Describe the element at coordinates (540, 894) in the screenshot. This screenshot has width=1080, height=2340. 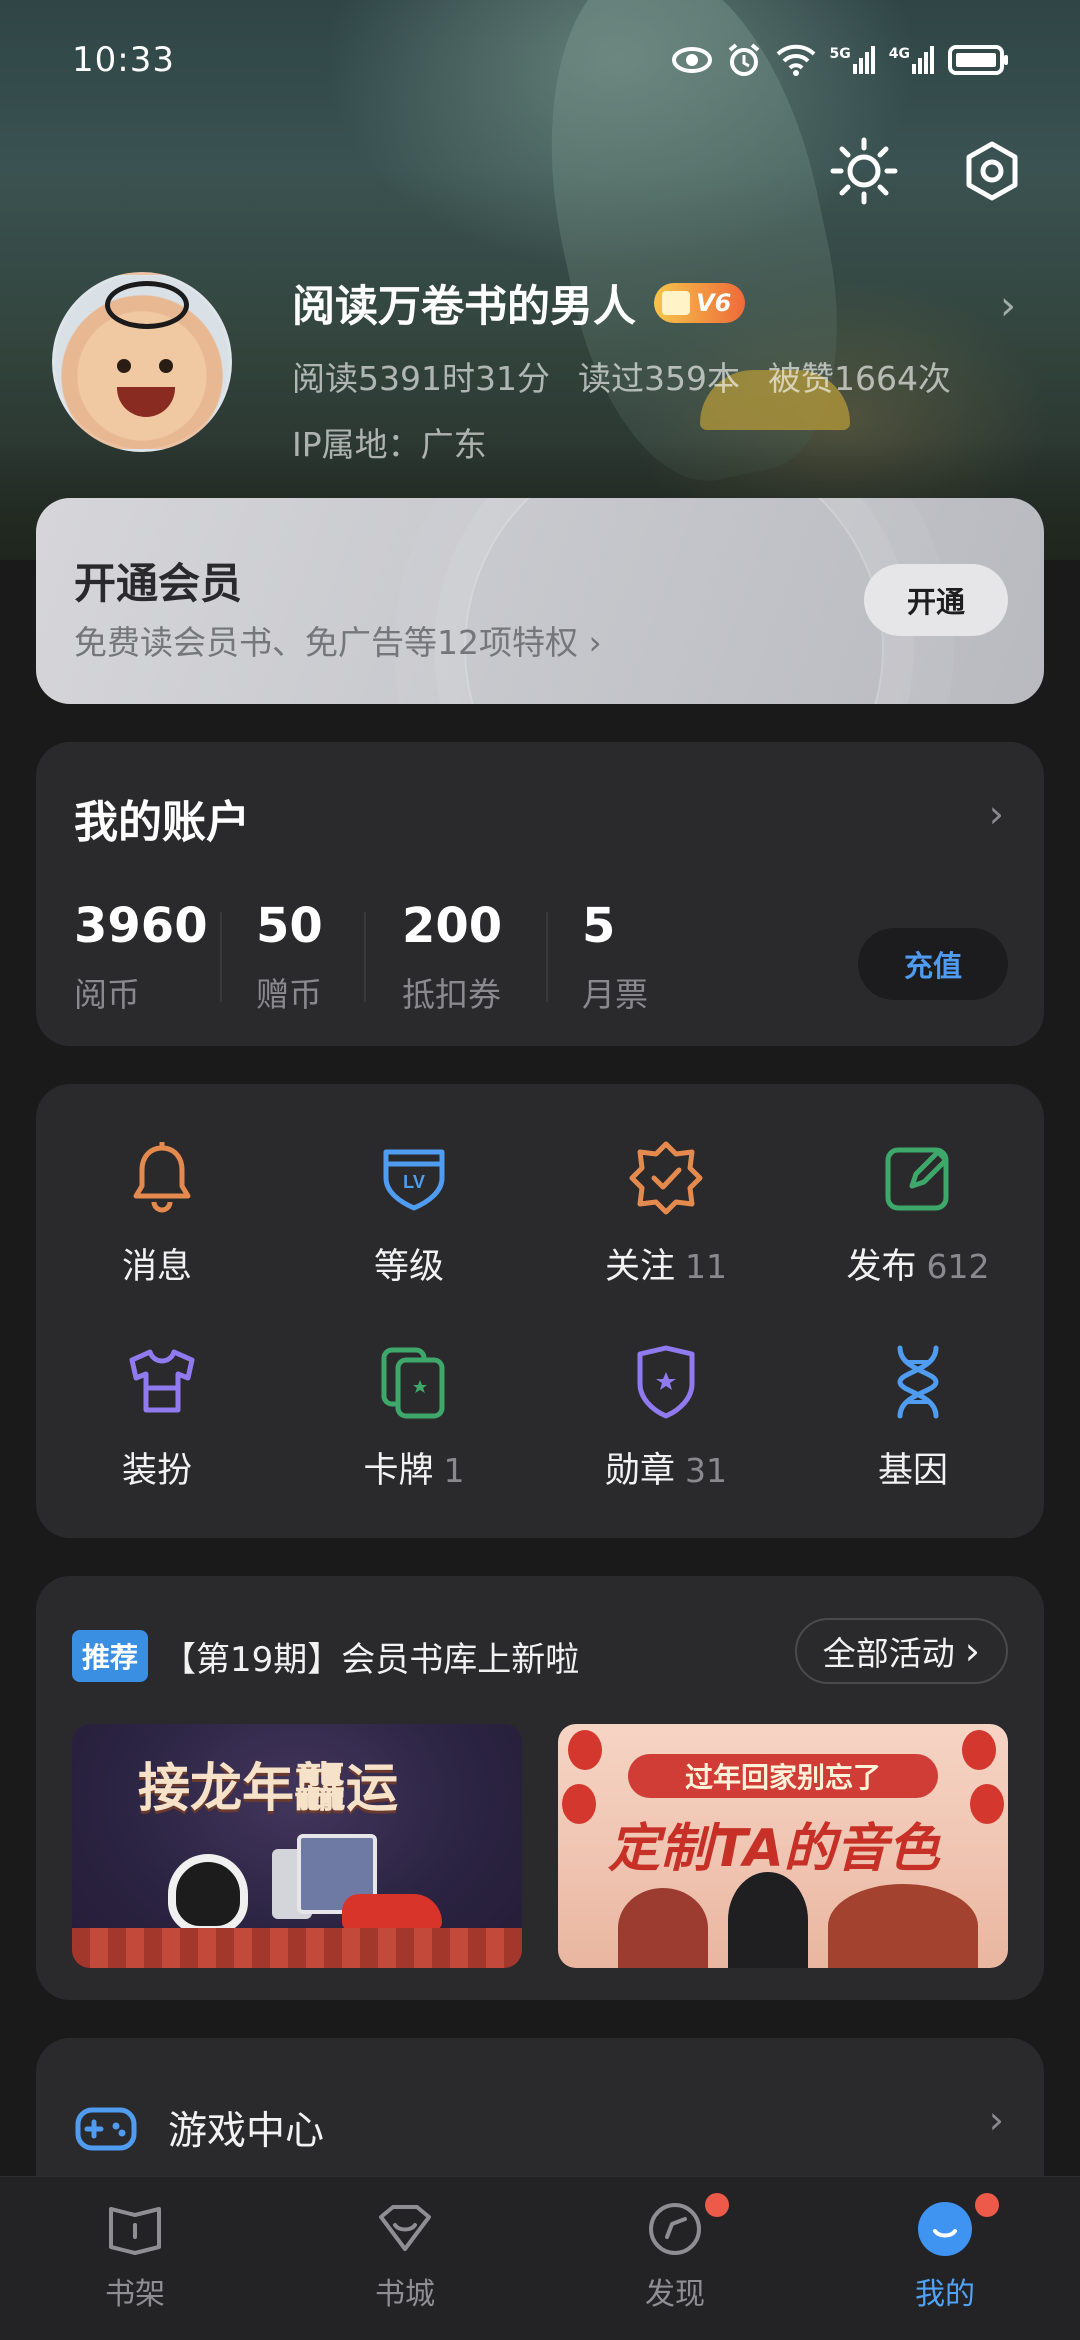
I see `account-card: 我的账户 › 3960 阅币 50 赠币 200 抵扣券 5 月票 充值` at that location.